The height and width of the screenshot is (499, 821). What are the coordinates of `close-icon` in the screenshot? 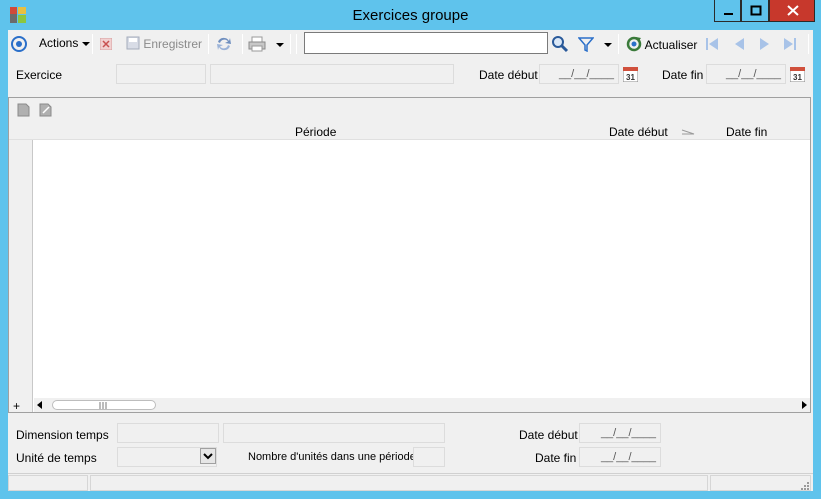 It's located at (793, 10).